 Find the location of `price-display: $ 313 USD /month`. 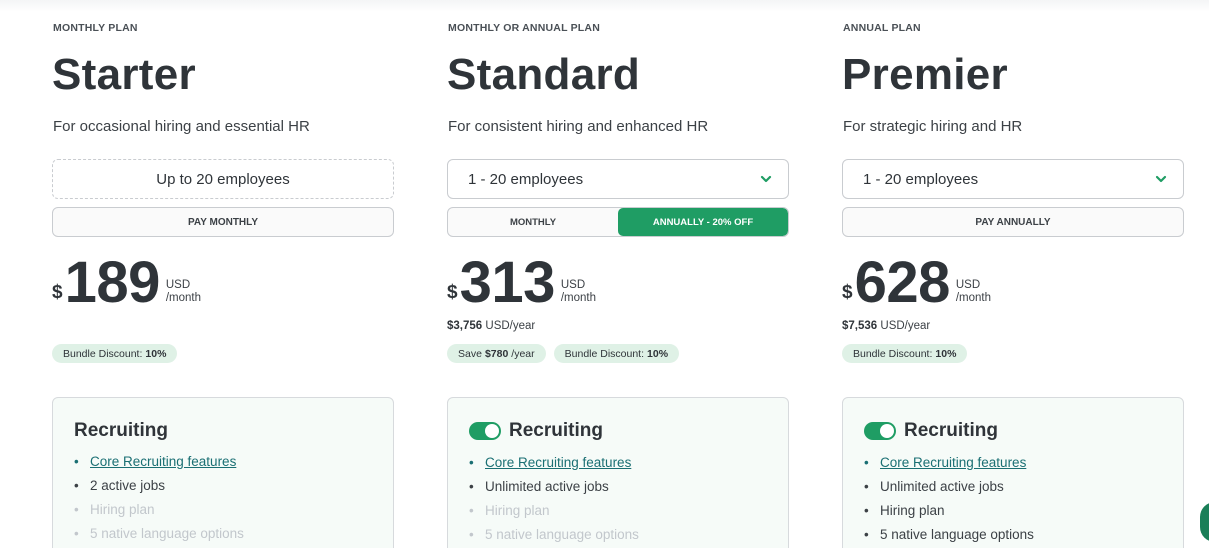

price-display: $ 313 USD /month is located at coordinates (521, 282).